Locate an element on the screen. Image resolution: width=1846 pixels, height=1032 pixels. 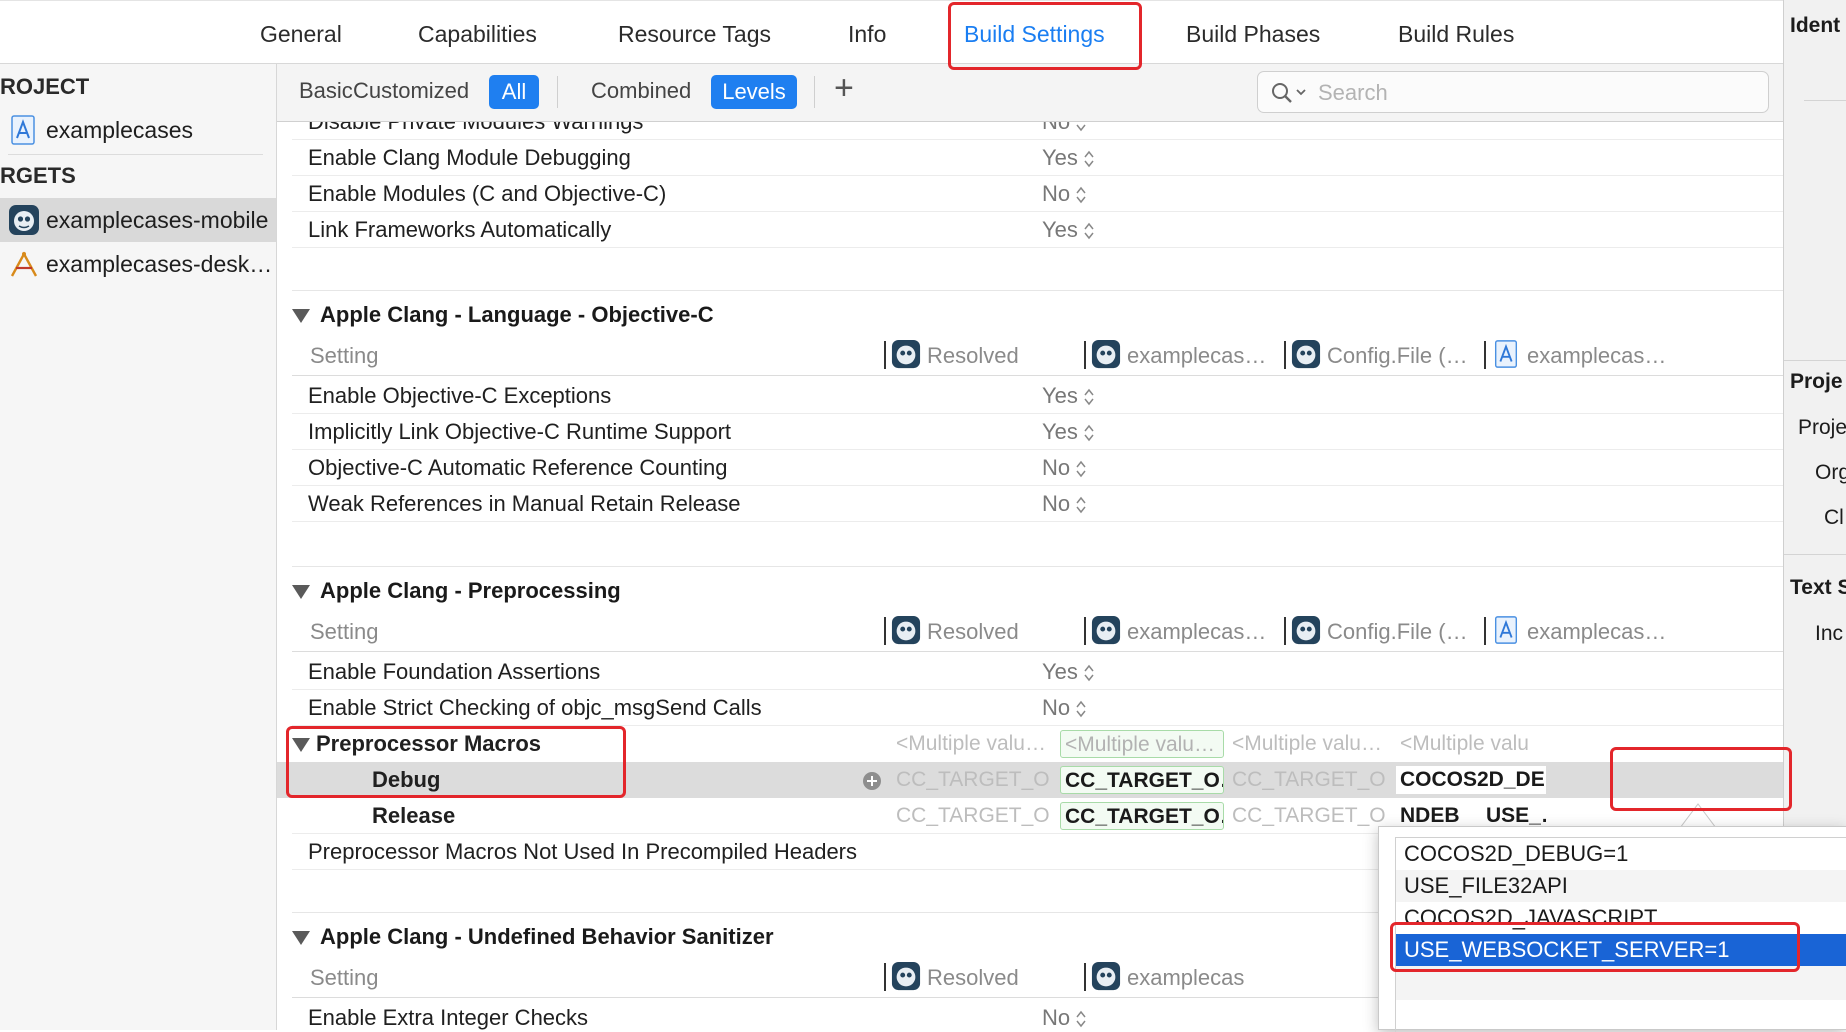
setting-name: Enable Modules (C and Objective-C) is located at coordinates (487, 193).